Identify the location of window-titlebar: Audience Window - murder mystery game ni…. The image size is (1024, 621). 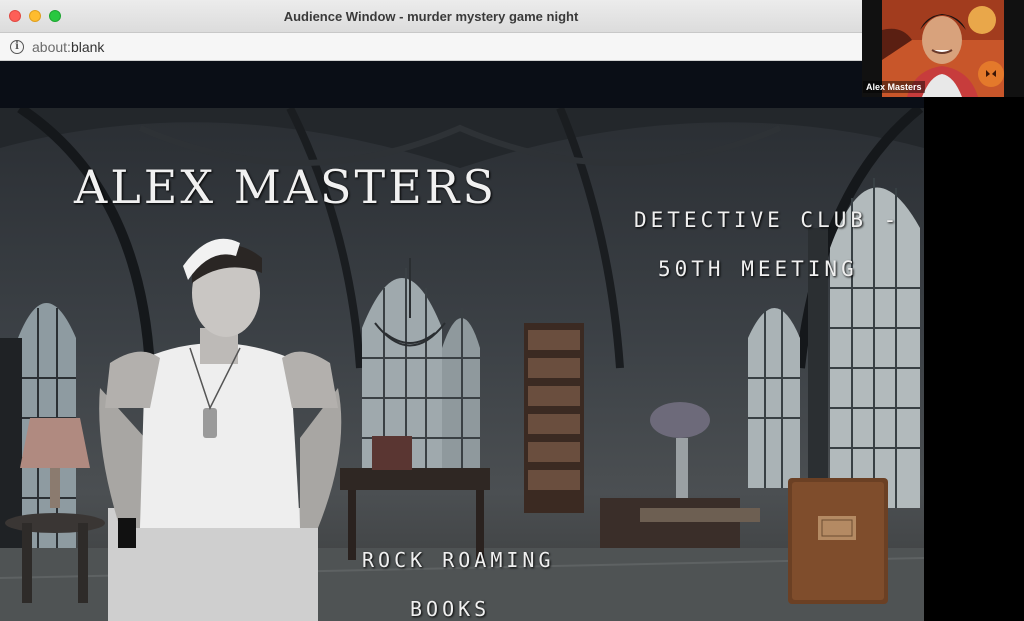
(431, 16).